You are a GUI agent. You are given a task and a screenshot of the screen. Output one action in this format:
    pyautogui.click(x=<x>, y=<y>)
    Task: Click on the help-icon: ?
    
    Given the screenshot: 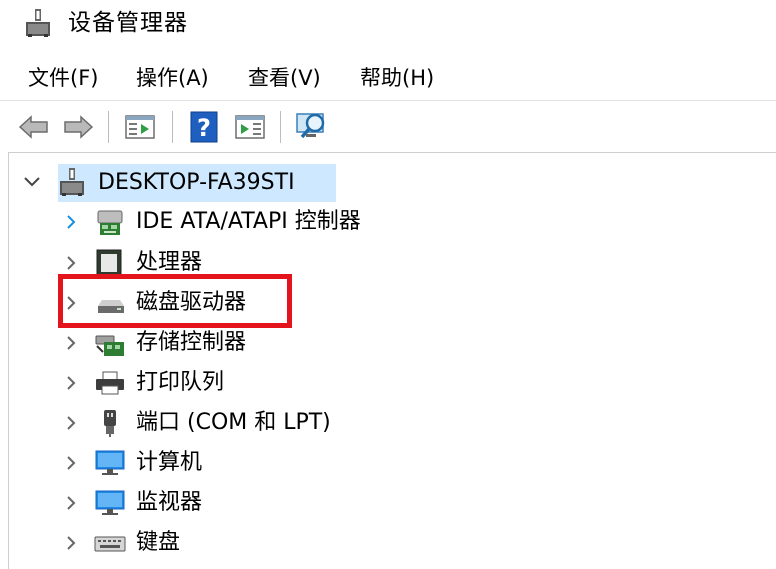 What is the action you would take?
    pyautogui.click(x=204, y=127)
    